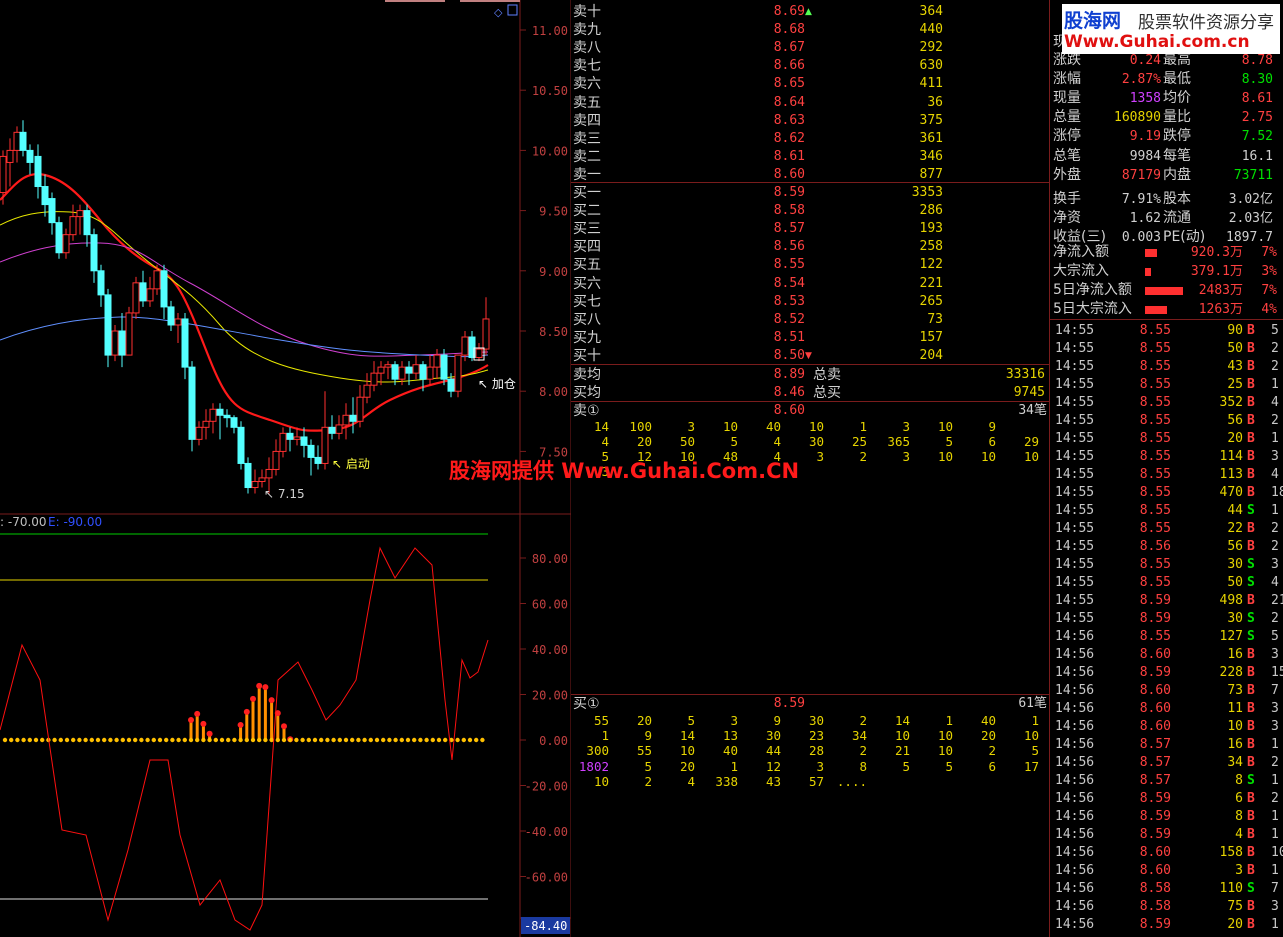 The width and height of the screenshot is (1283, 937). What do you see at coordinates (1167, 763) in the screenshot?
I see `tick-row: 14:56 8.57 34 B 2` at bounding box center [1167, 763].